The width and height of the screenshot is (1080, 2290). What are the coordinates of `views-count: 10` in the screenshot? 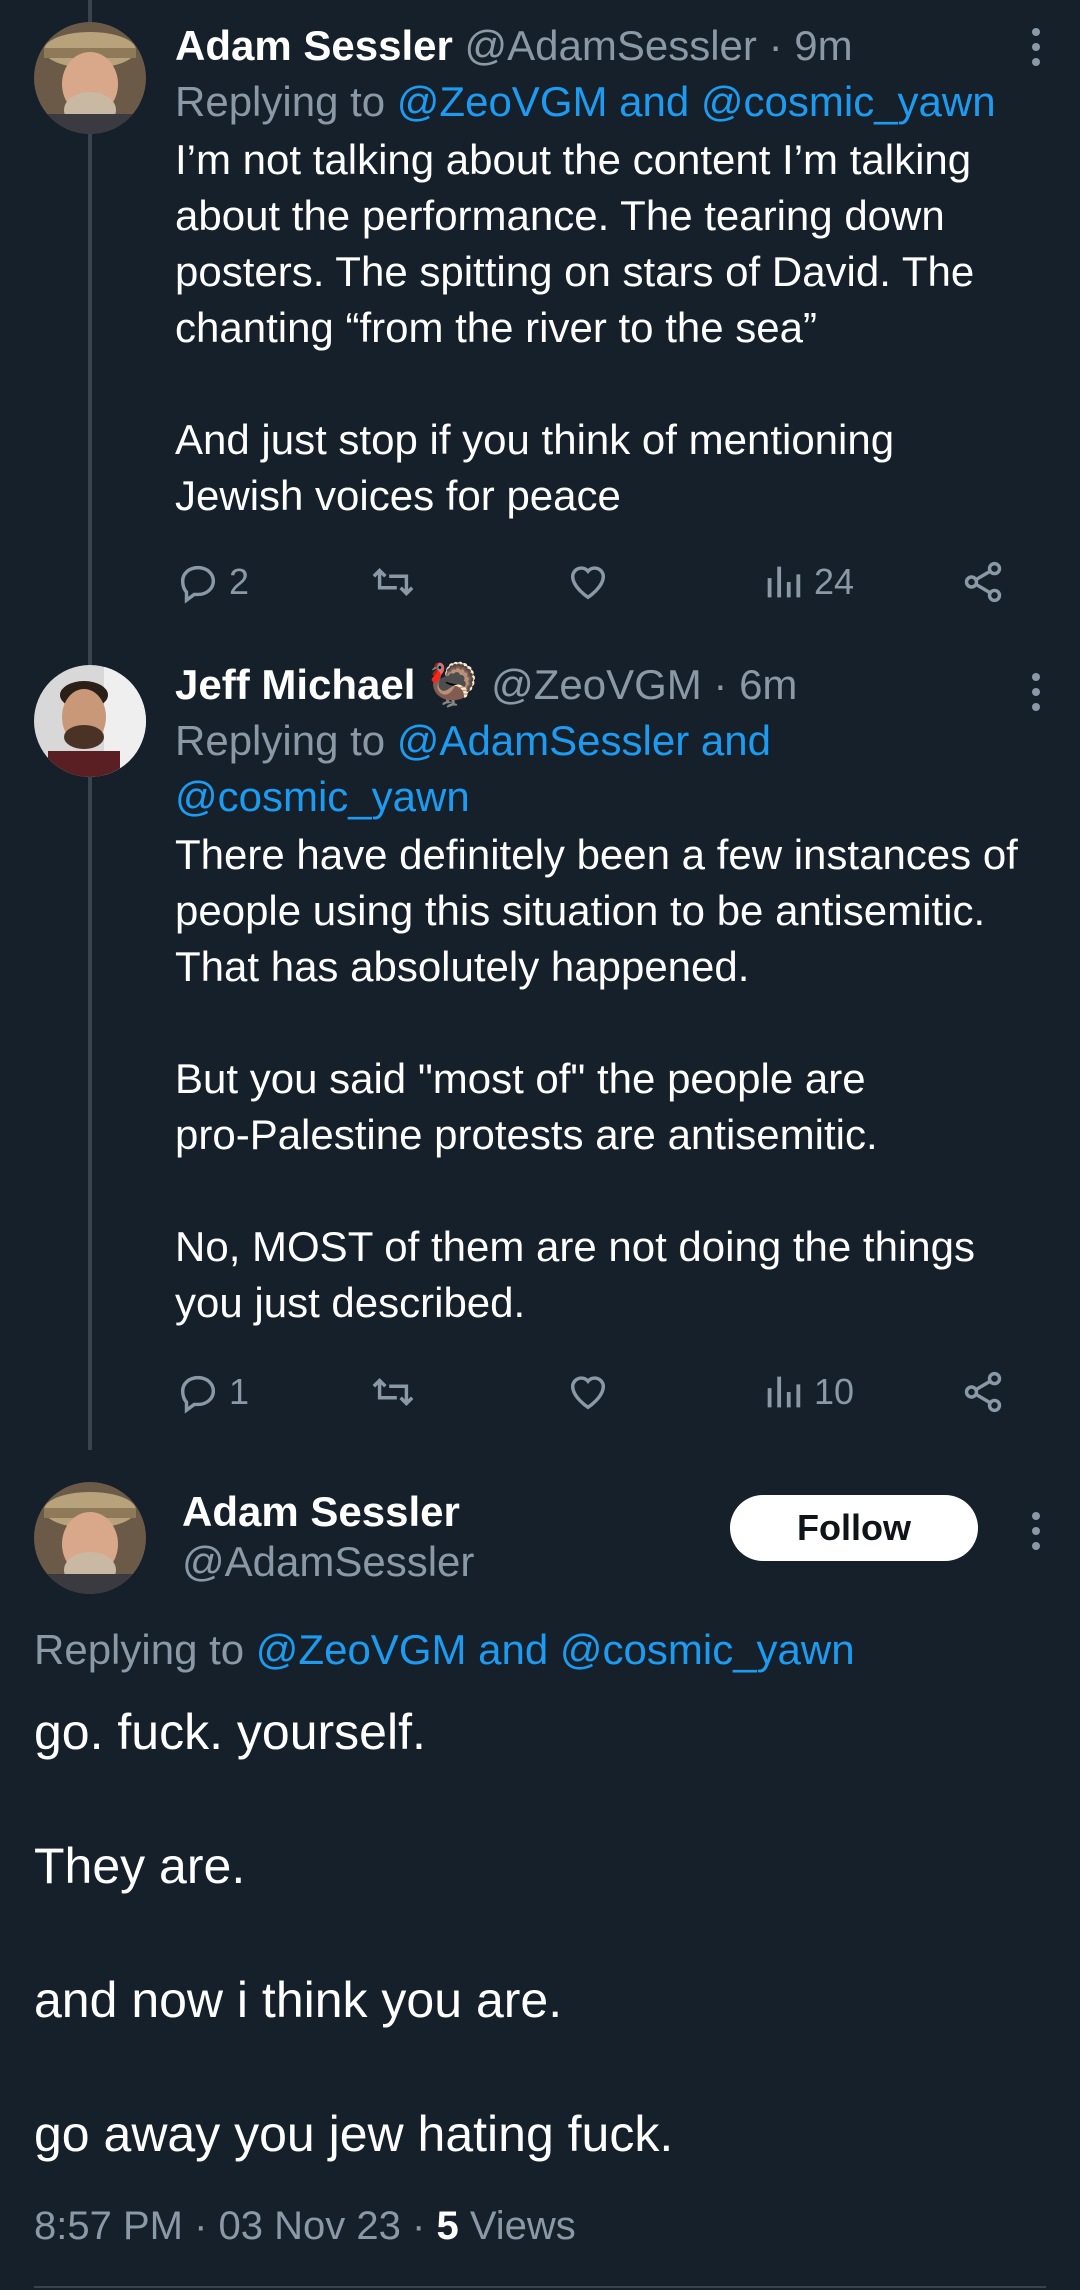 It's located at (834, 1391).